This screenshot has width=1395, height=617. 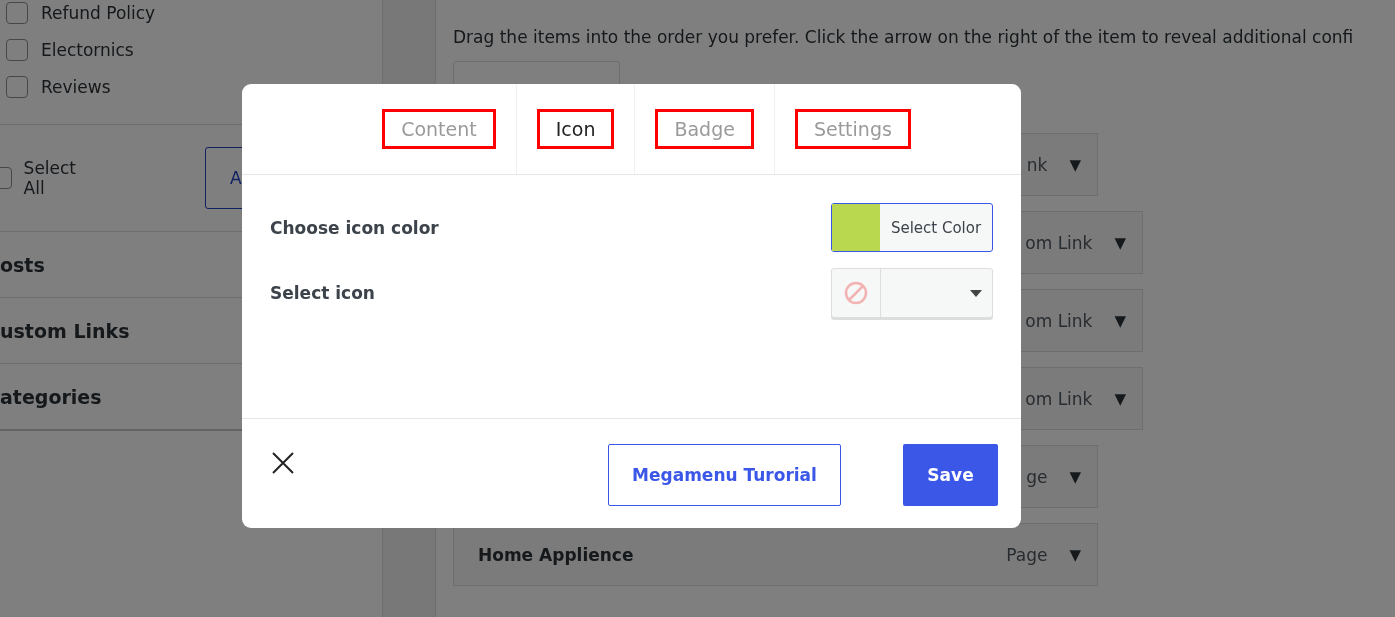 What do you see at coordinates (98, 12) in the screenshot?
I see `checkbox-label: Refund Policy` at bounding box center [98, 12].